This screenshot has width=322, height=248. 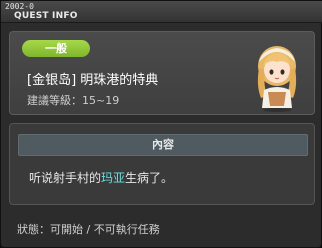 What do you see at coordinates (277, 79) in the screenshot?
I see `npc-portrait-icon` at bounding box center [277, 79].